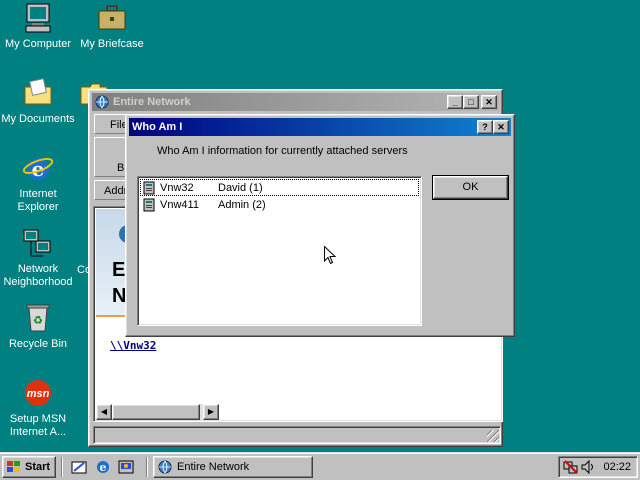 The height and width of the screenshot is (480, 640). What do you see at coordinates (119, 270) in the screenshot?
I see `banner-letter-e: E` at bounding box center [119, 270].